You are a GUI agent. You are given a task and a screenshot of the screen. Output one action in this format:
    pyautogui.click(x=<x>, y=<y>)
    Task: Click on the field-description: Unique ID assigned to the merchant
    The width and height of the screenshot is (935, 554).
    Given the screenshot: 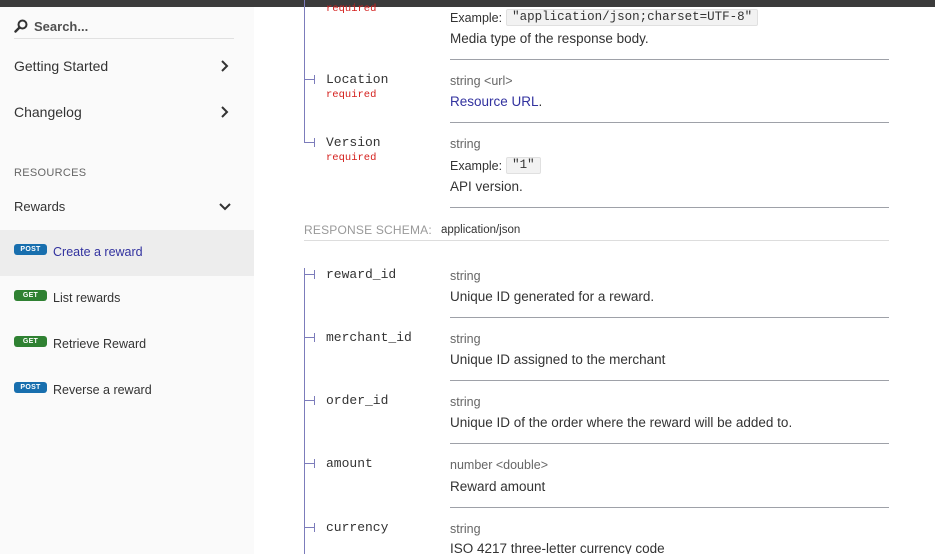 What is the action you would take?
    pyautogui.click(x=558, y=359)
    